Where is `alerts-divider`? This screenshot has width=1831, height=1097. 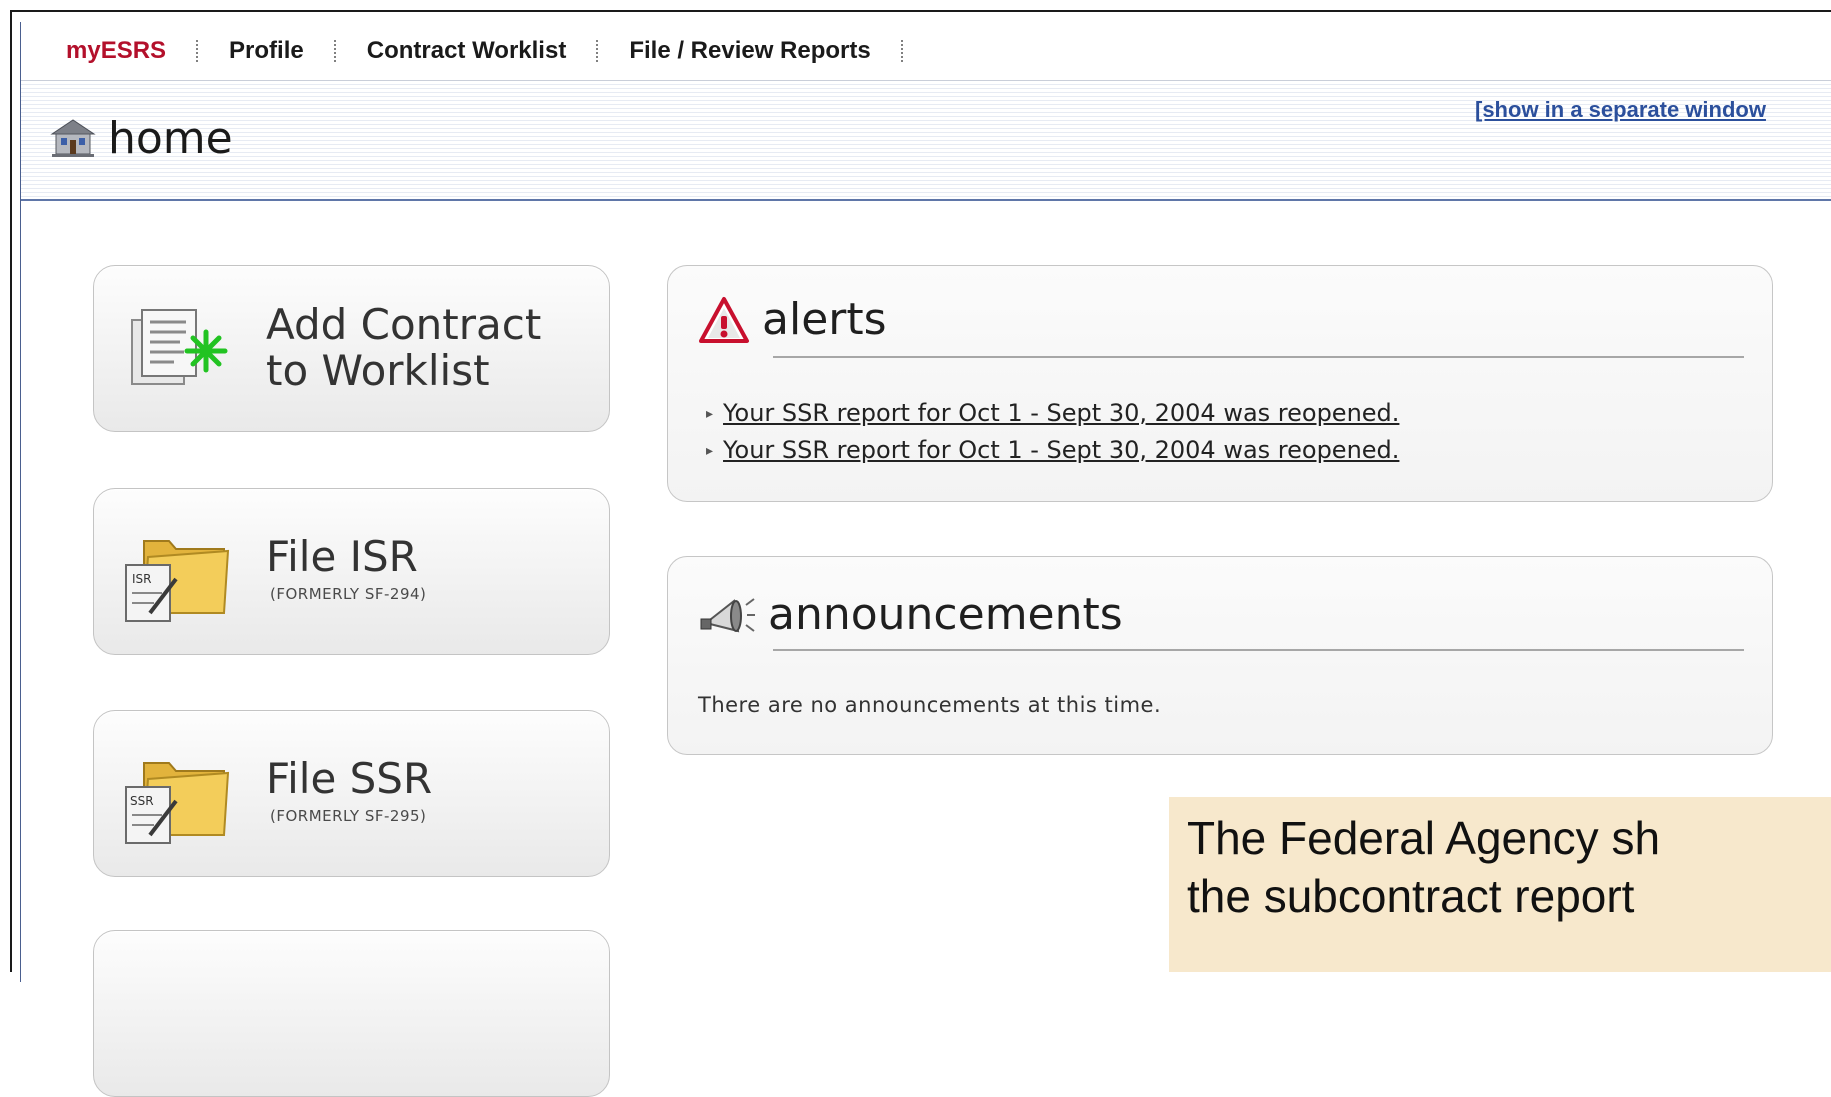 alerts-divider is located at coordinates (1258, 357).